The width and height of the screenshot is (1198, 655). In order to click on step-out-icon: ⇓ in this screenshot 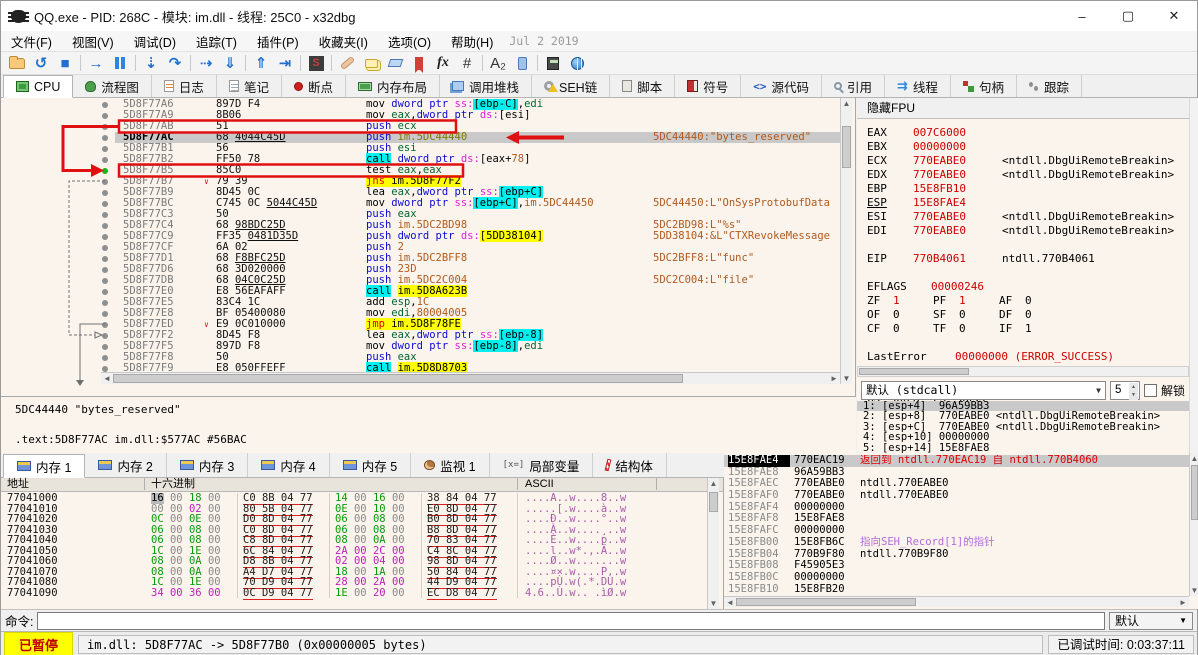, I will do `click(230, 63)`.